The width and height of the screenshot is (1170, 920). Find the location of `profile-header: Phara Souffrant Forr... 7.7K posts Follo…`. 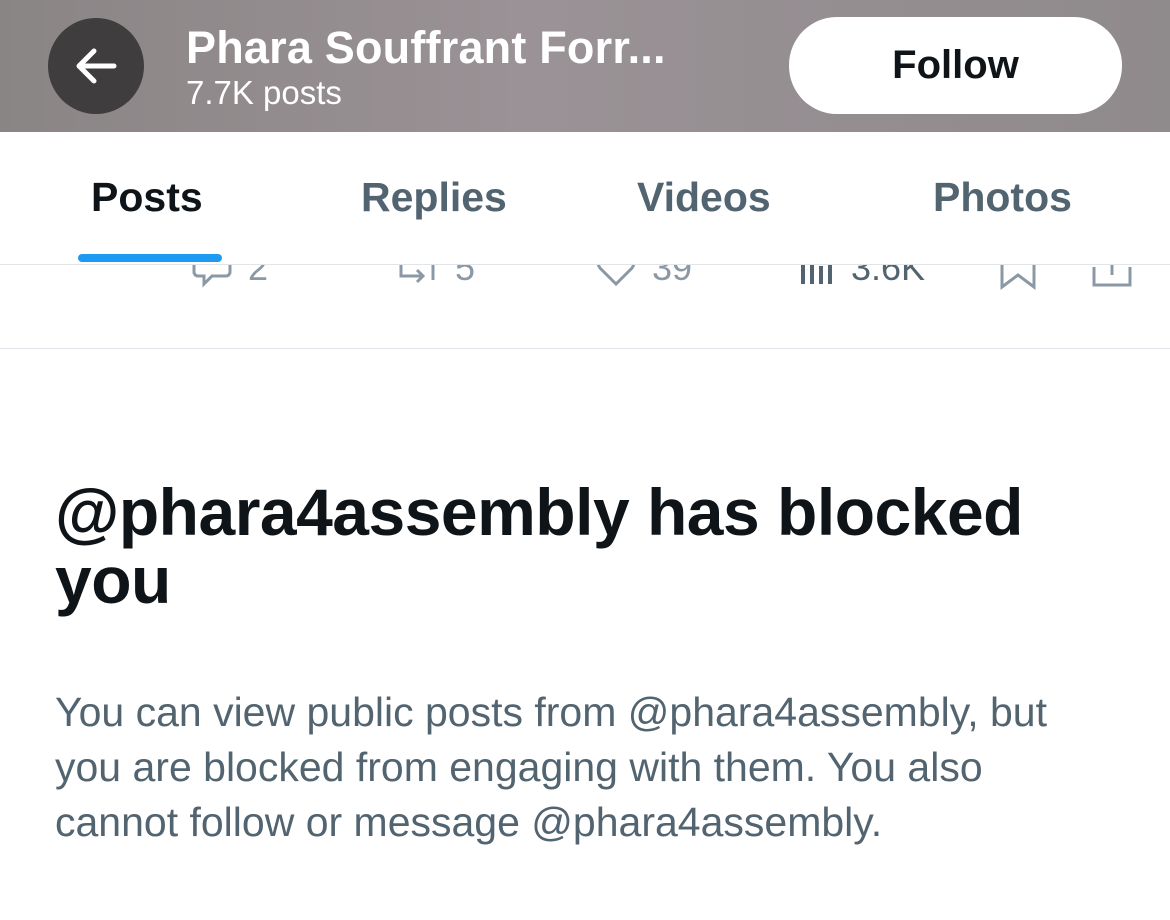

profile-header: Phara Souffrant Forr... 7.7K posts Follo… is located at coordinates (585, 66).